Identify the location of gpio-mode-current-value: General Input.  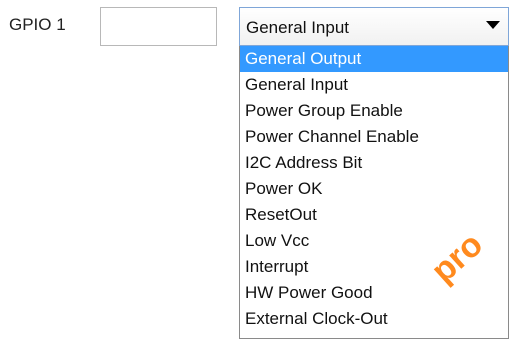
(298, 27).